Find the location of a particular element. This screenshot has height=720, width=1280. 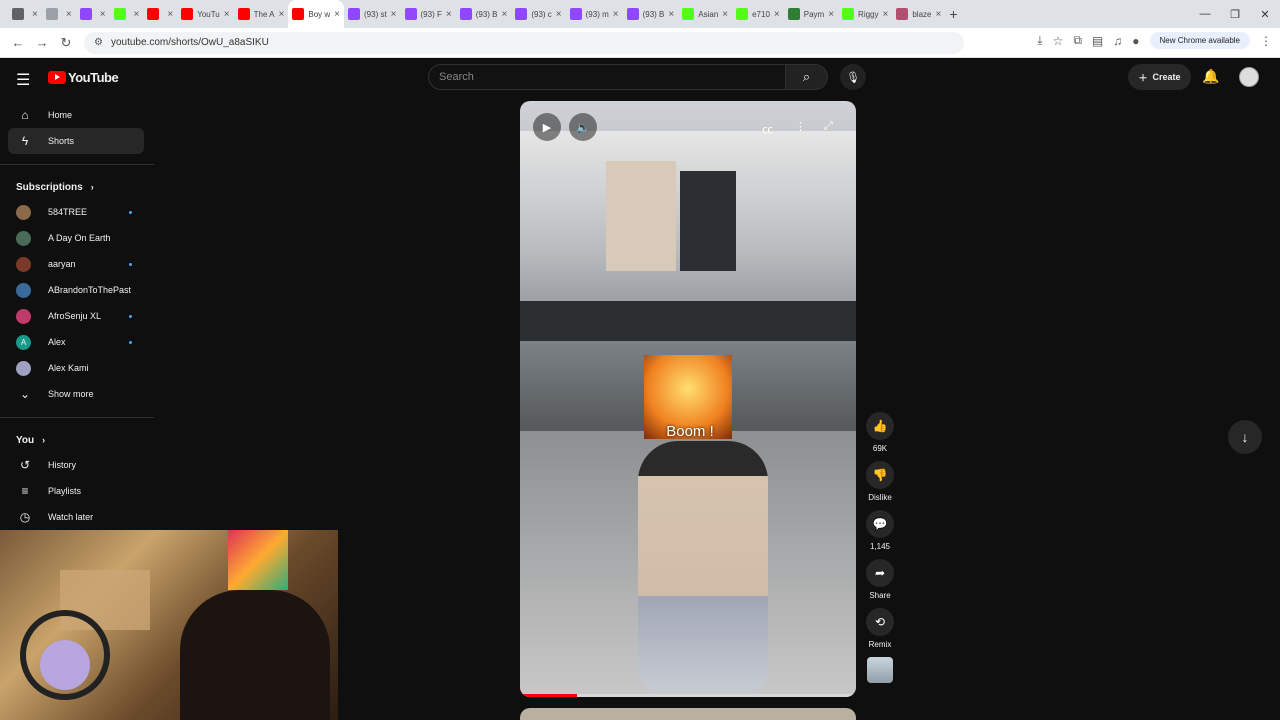

restore-icon: ❐ is located at coordinates (1235, 14).